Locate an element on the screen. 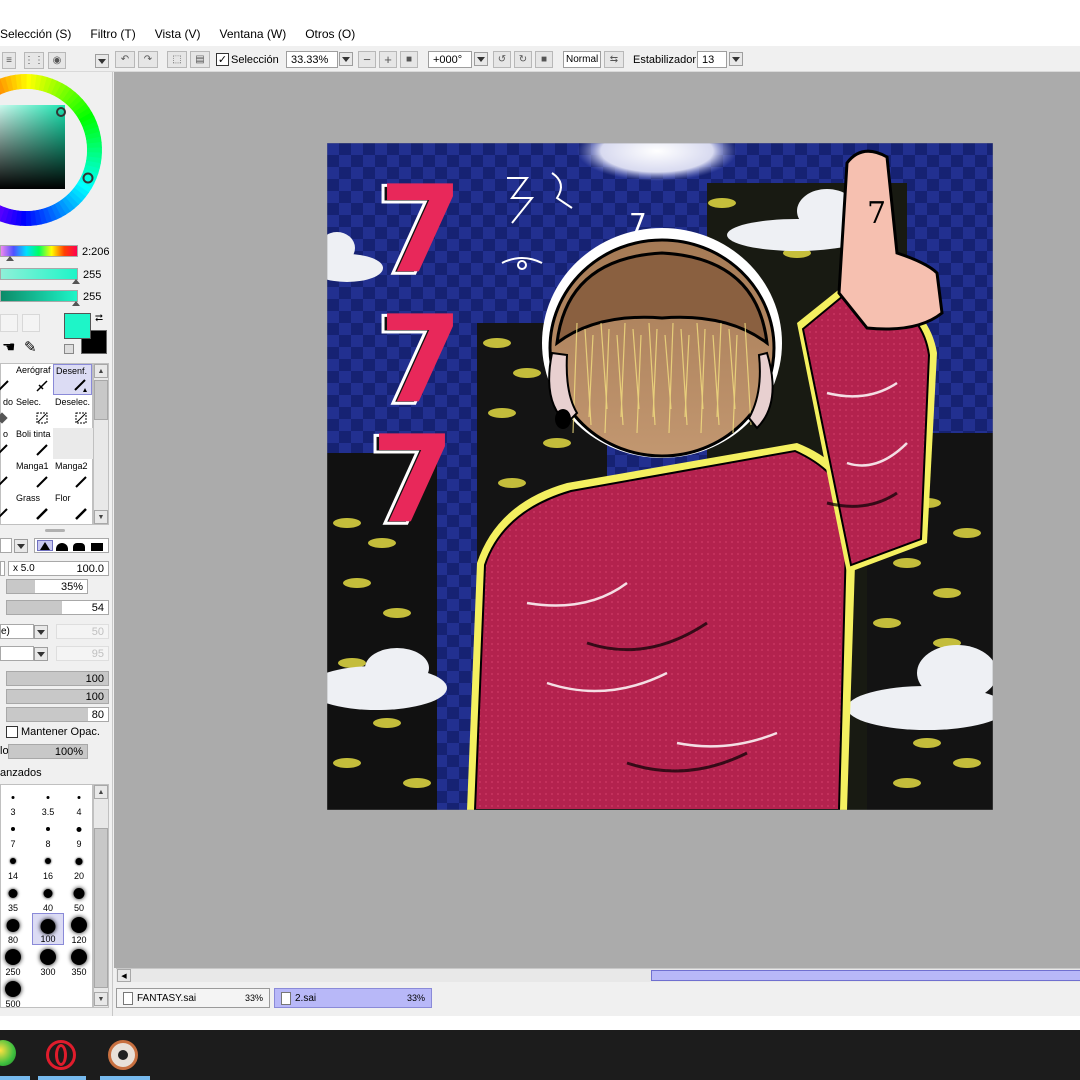  menu-seleccion: Selección (S) is located at coordinates (41, 34).